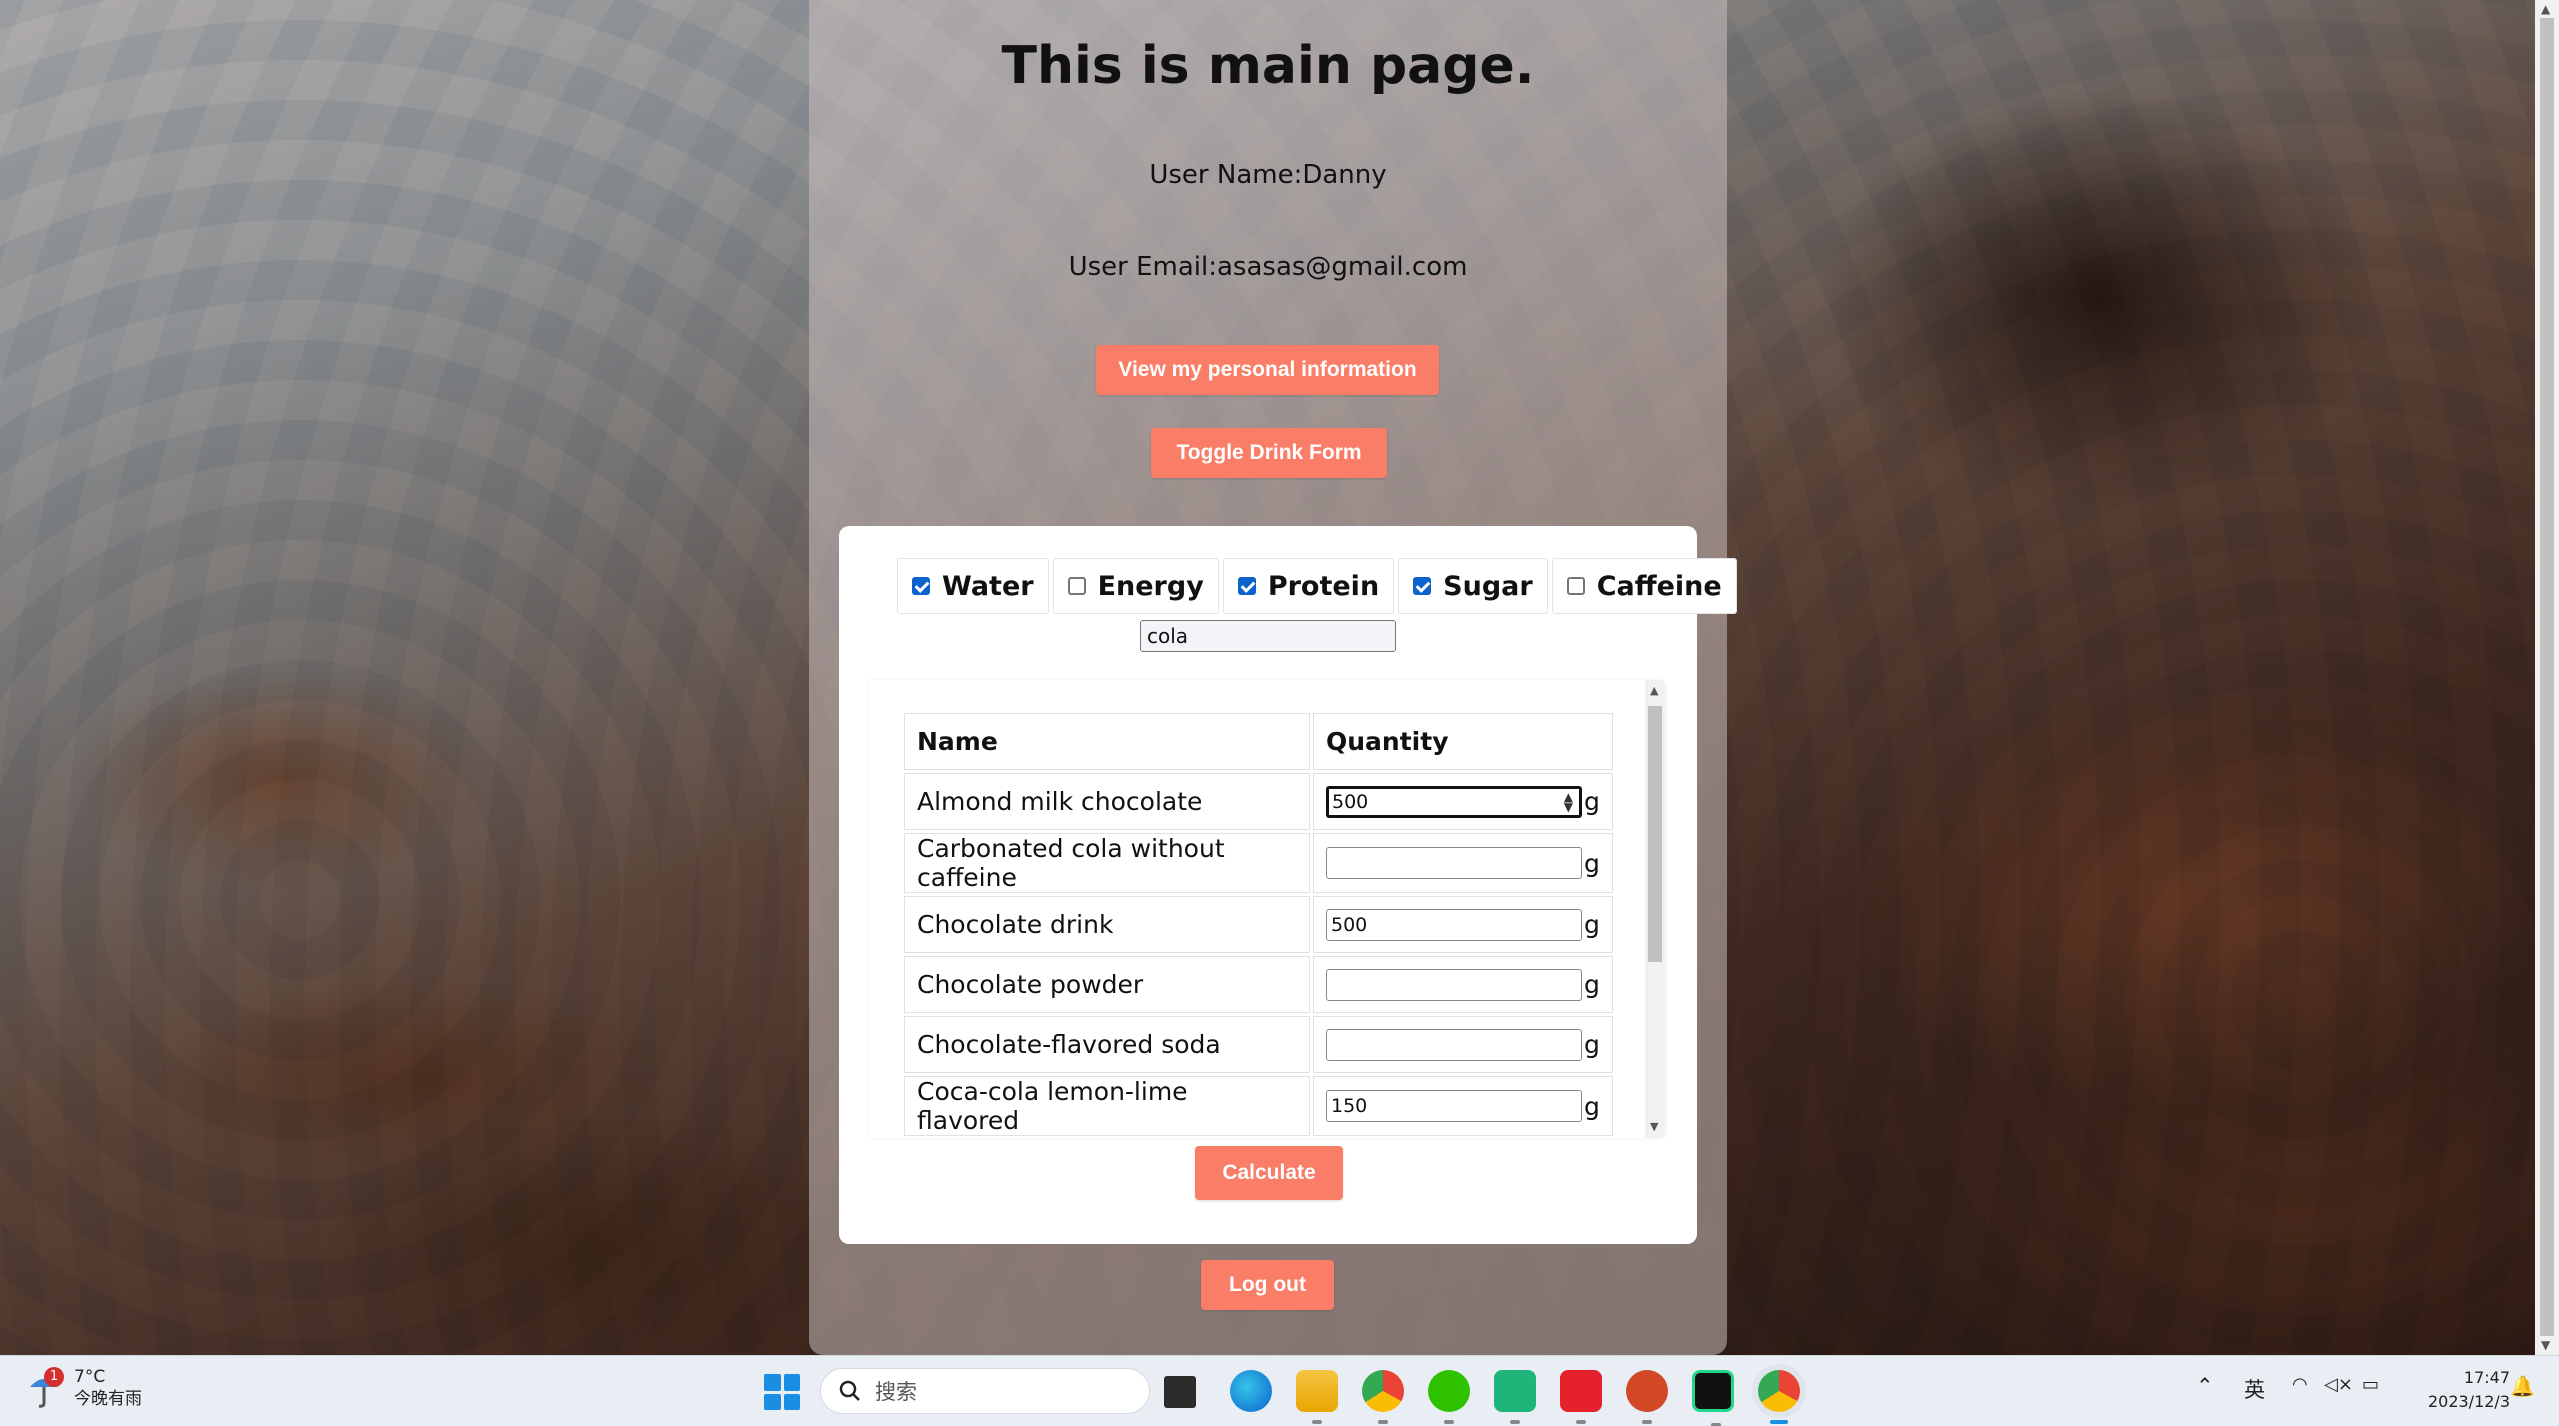 The width and height of the screenshot is (2559, 1426). What do you see at coordinates (2522, 1386) in the screenshot?
I see `notification-bell-icon: 🔔` at bounding box center [2522, 1386].